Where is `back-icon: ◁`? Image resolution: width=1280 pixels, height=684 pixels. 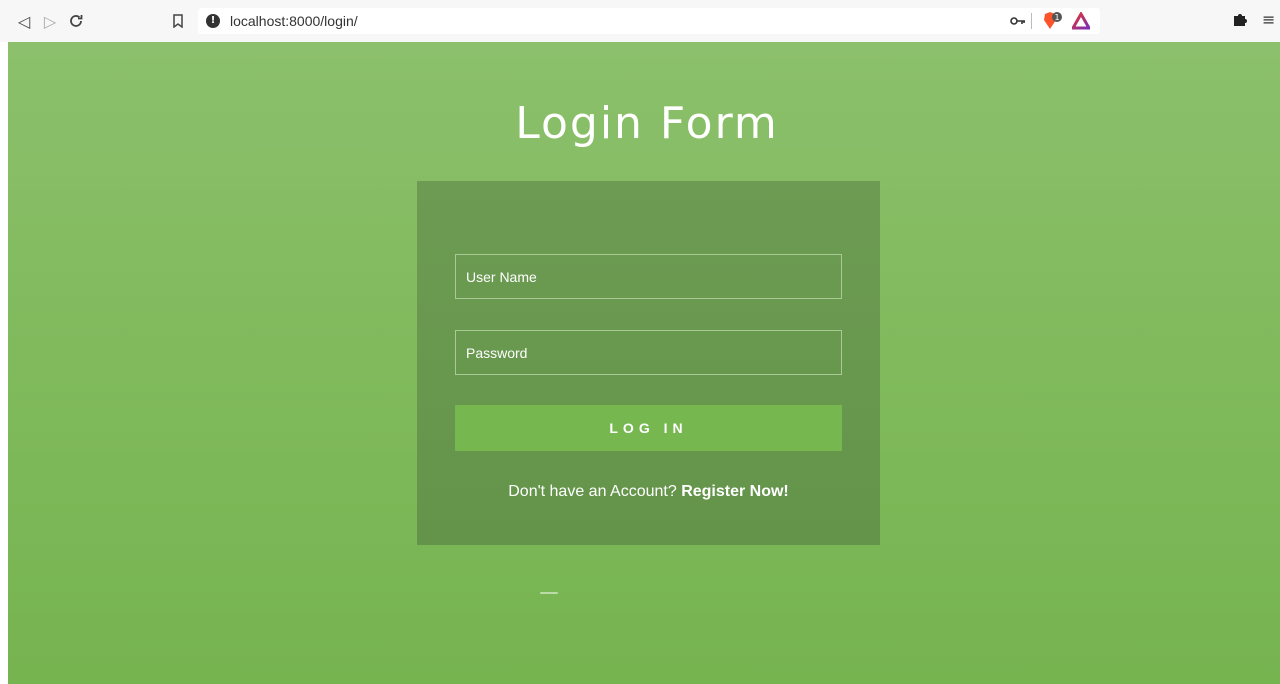 back-icon: ◁ is located at coordinates (24, 21).